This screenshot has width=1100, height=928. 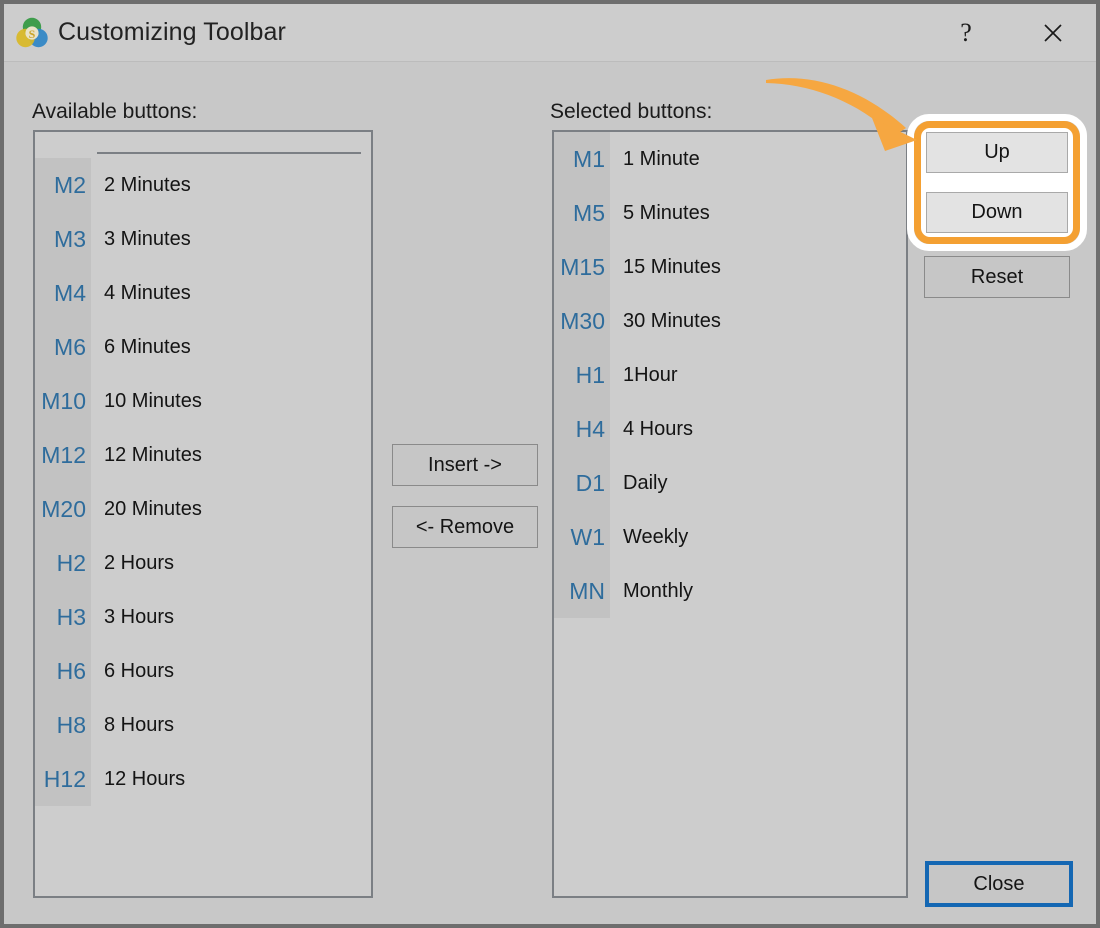 What do you see at coordinates (203, 563) in the screenshot?
I see `available-list-item-row: H2 2 Hours` at bounding box center [203, 563].